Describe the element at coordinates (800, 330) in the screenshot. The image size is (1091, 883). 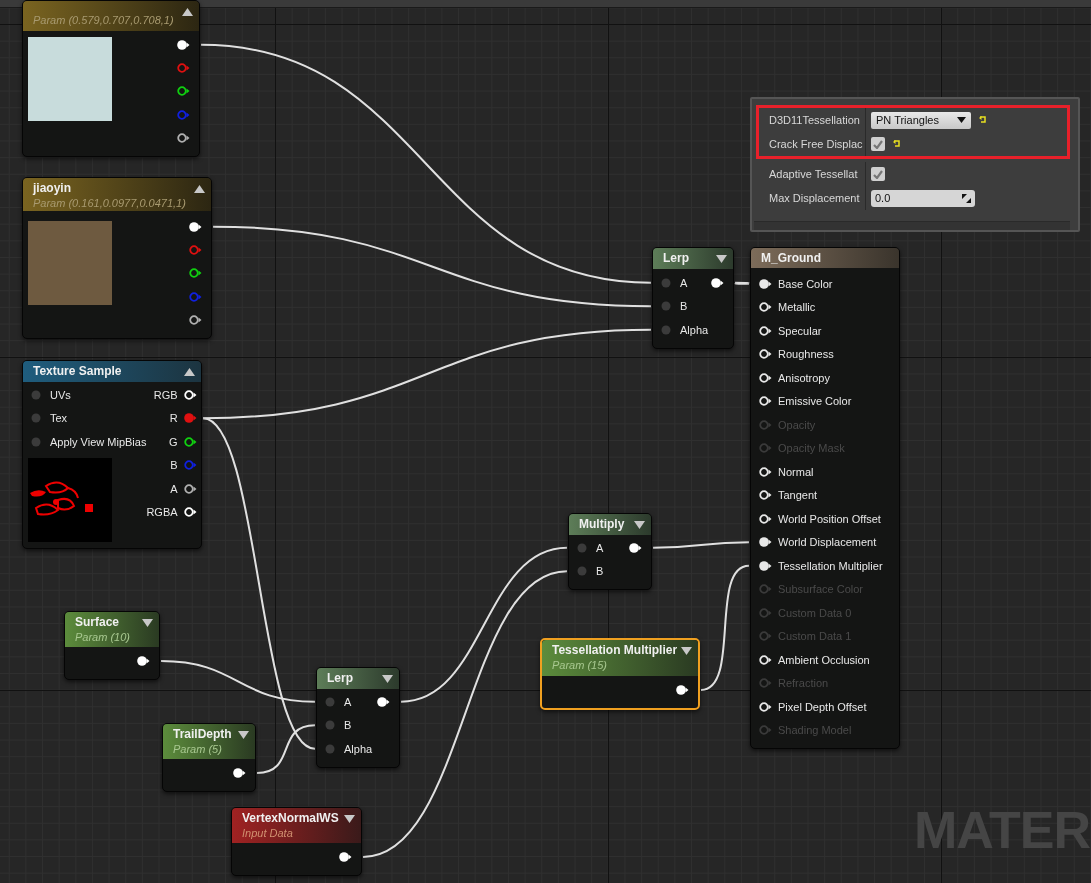
I see `pin-label: Specular` at that location.